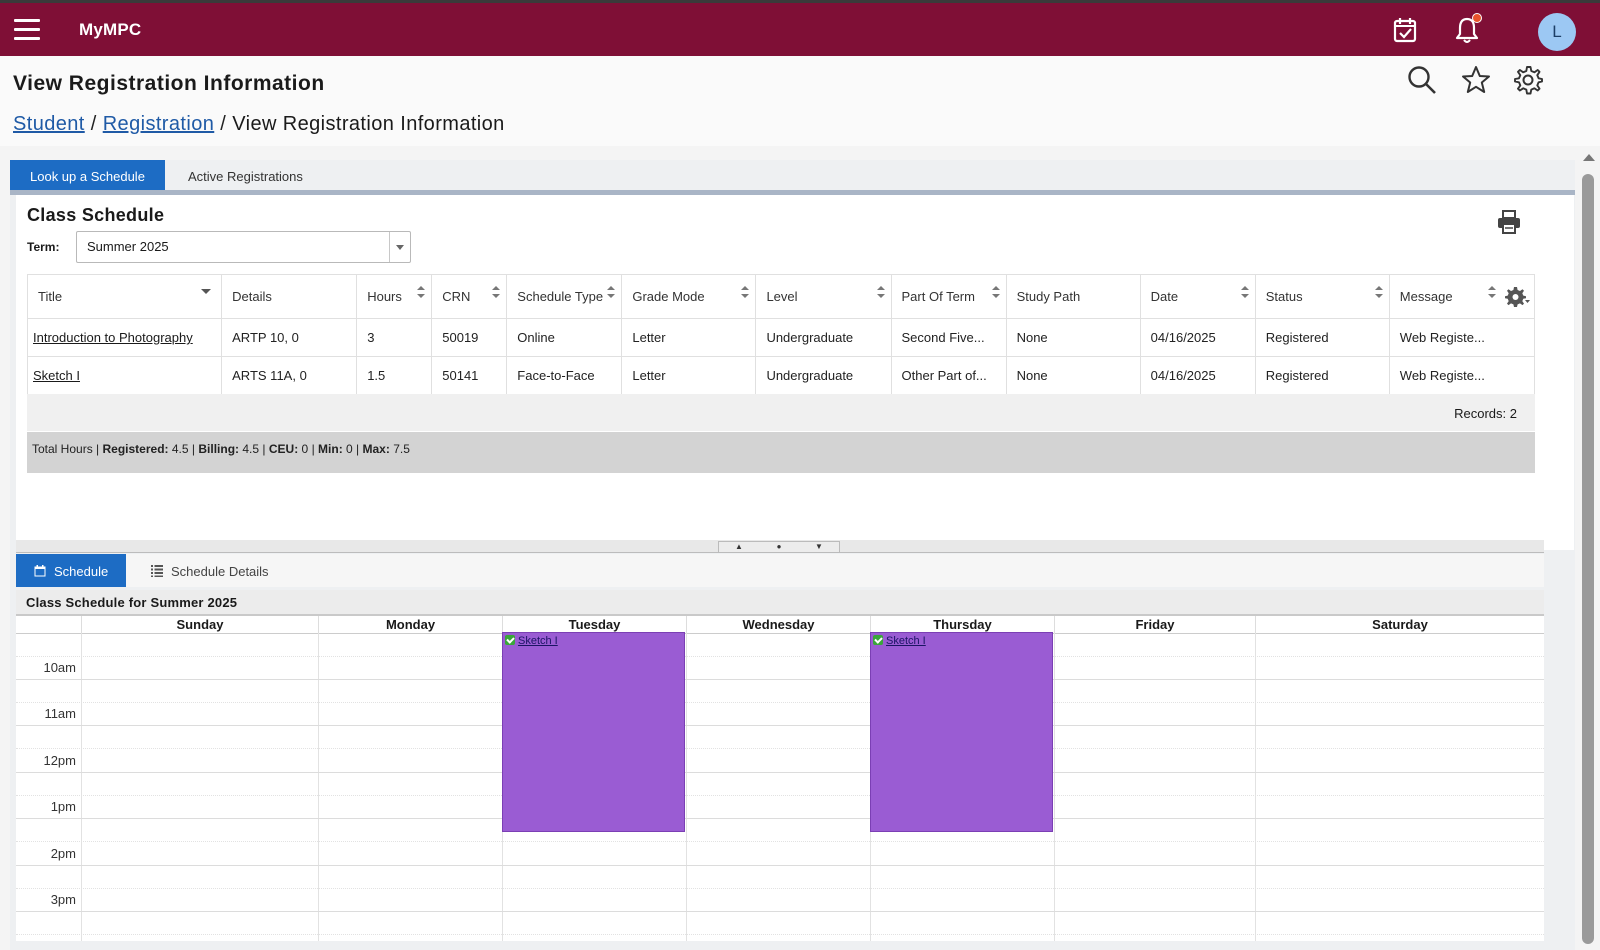  What do you see at coordinates (63, 853) in the screenshot?
I see `time-label: 2pm` at bounding box center [63, 853].